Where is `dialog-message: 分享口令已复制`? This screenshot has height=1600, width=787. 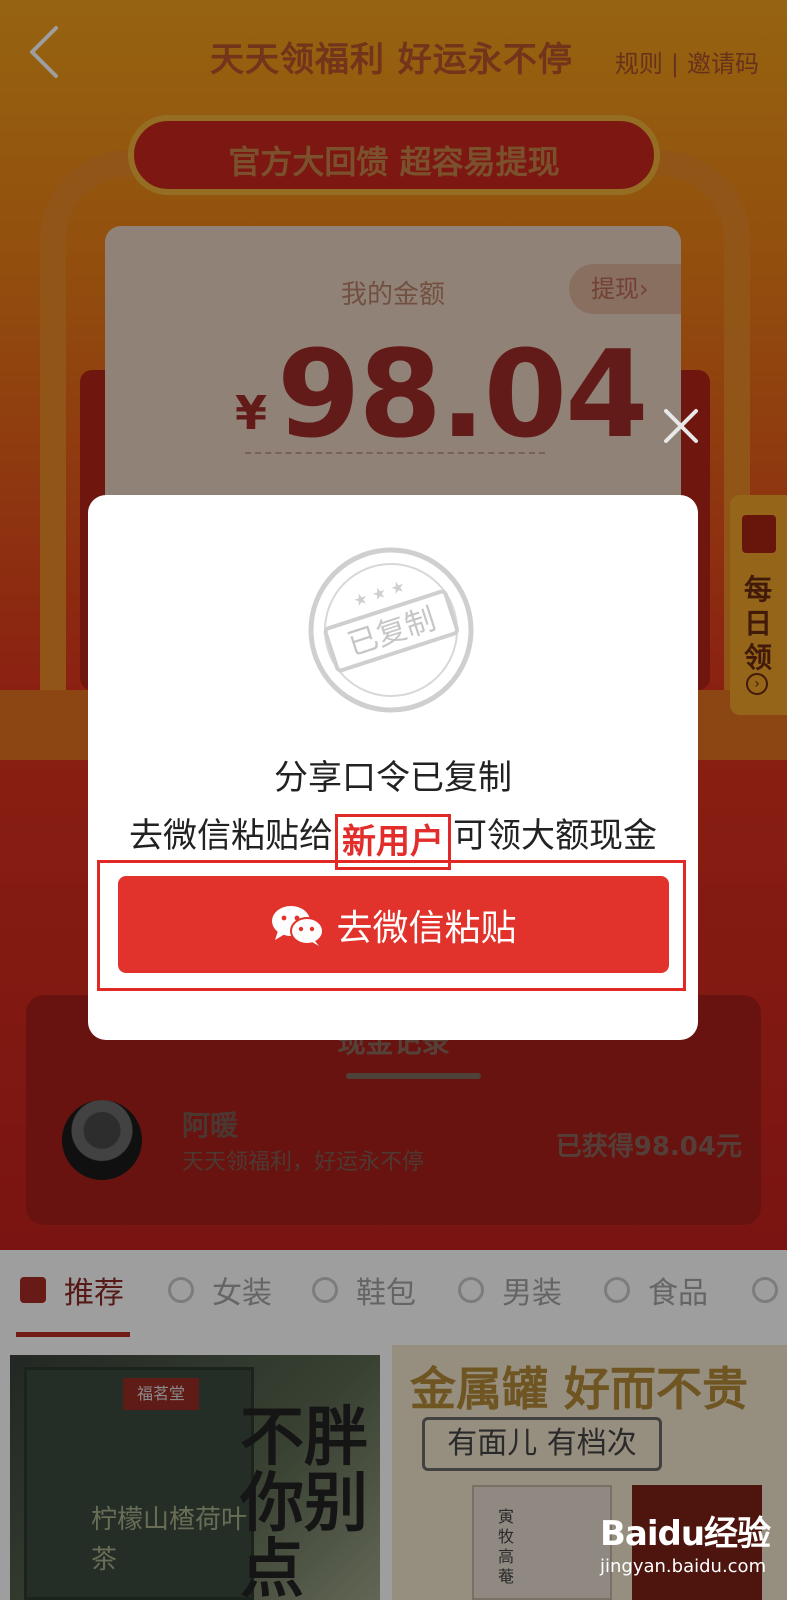 dialog-message: 分享口令已复制 is located at coordinates (393, 778).